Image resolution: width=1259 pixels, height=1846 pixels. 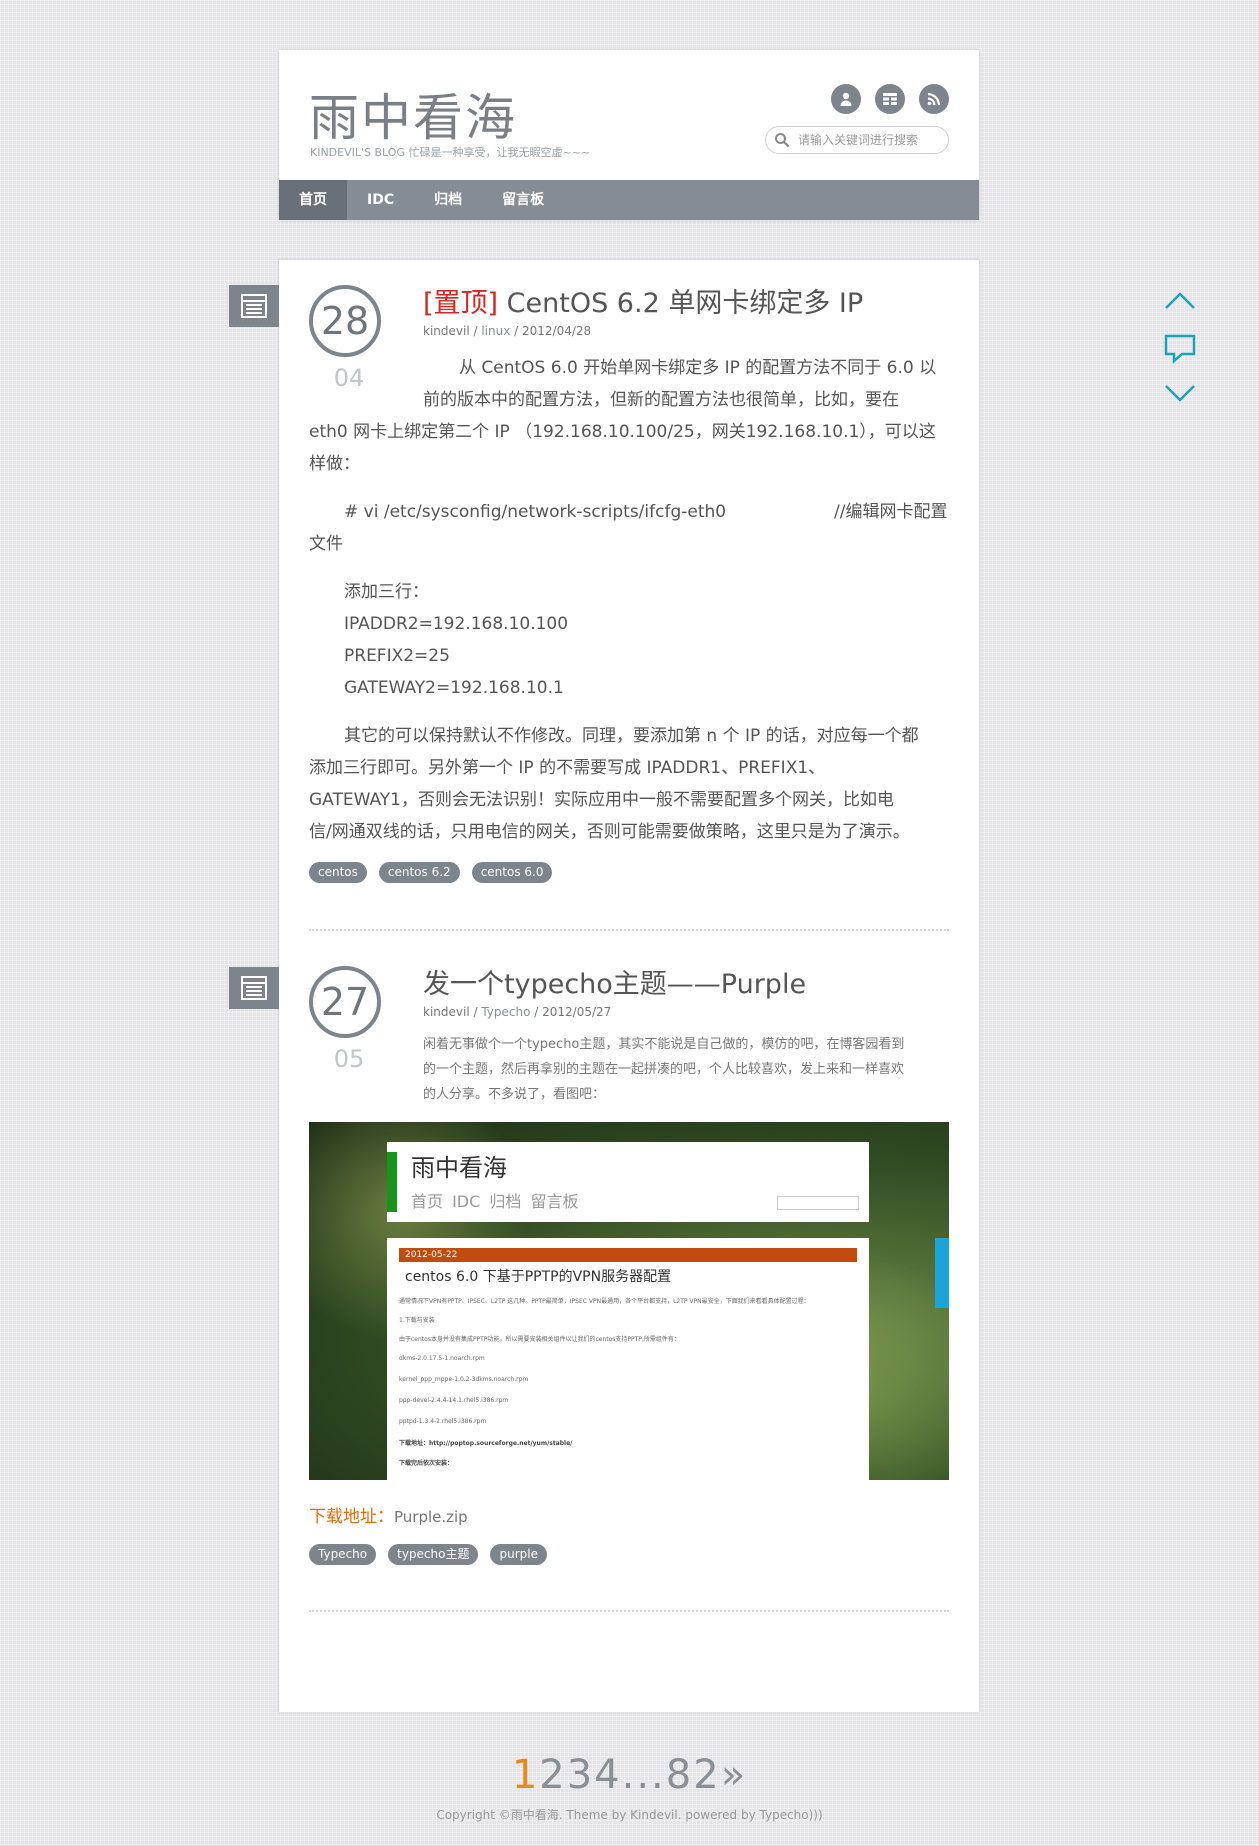 I want to click on preview-line: 下载完后依次安装：, so click(x=426, y=1463).